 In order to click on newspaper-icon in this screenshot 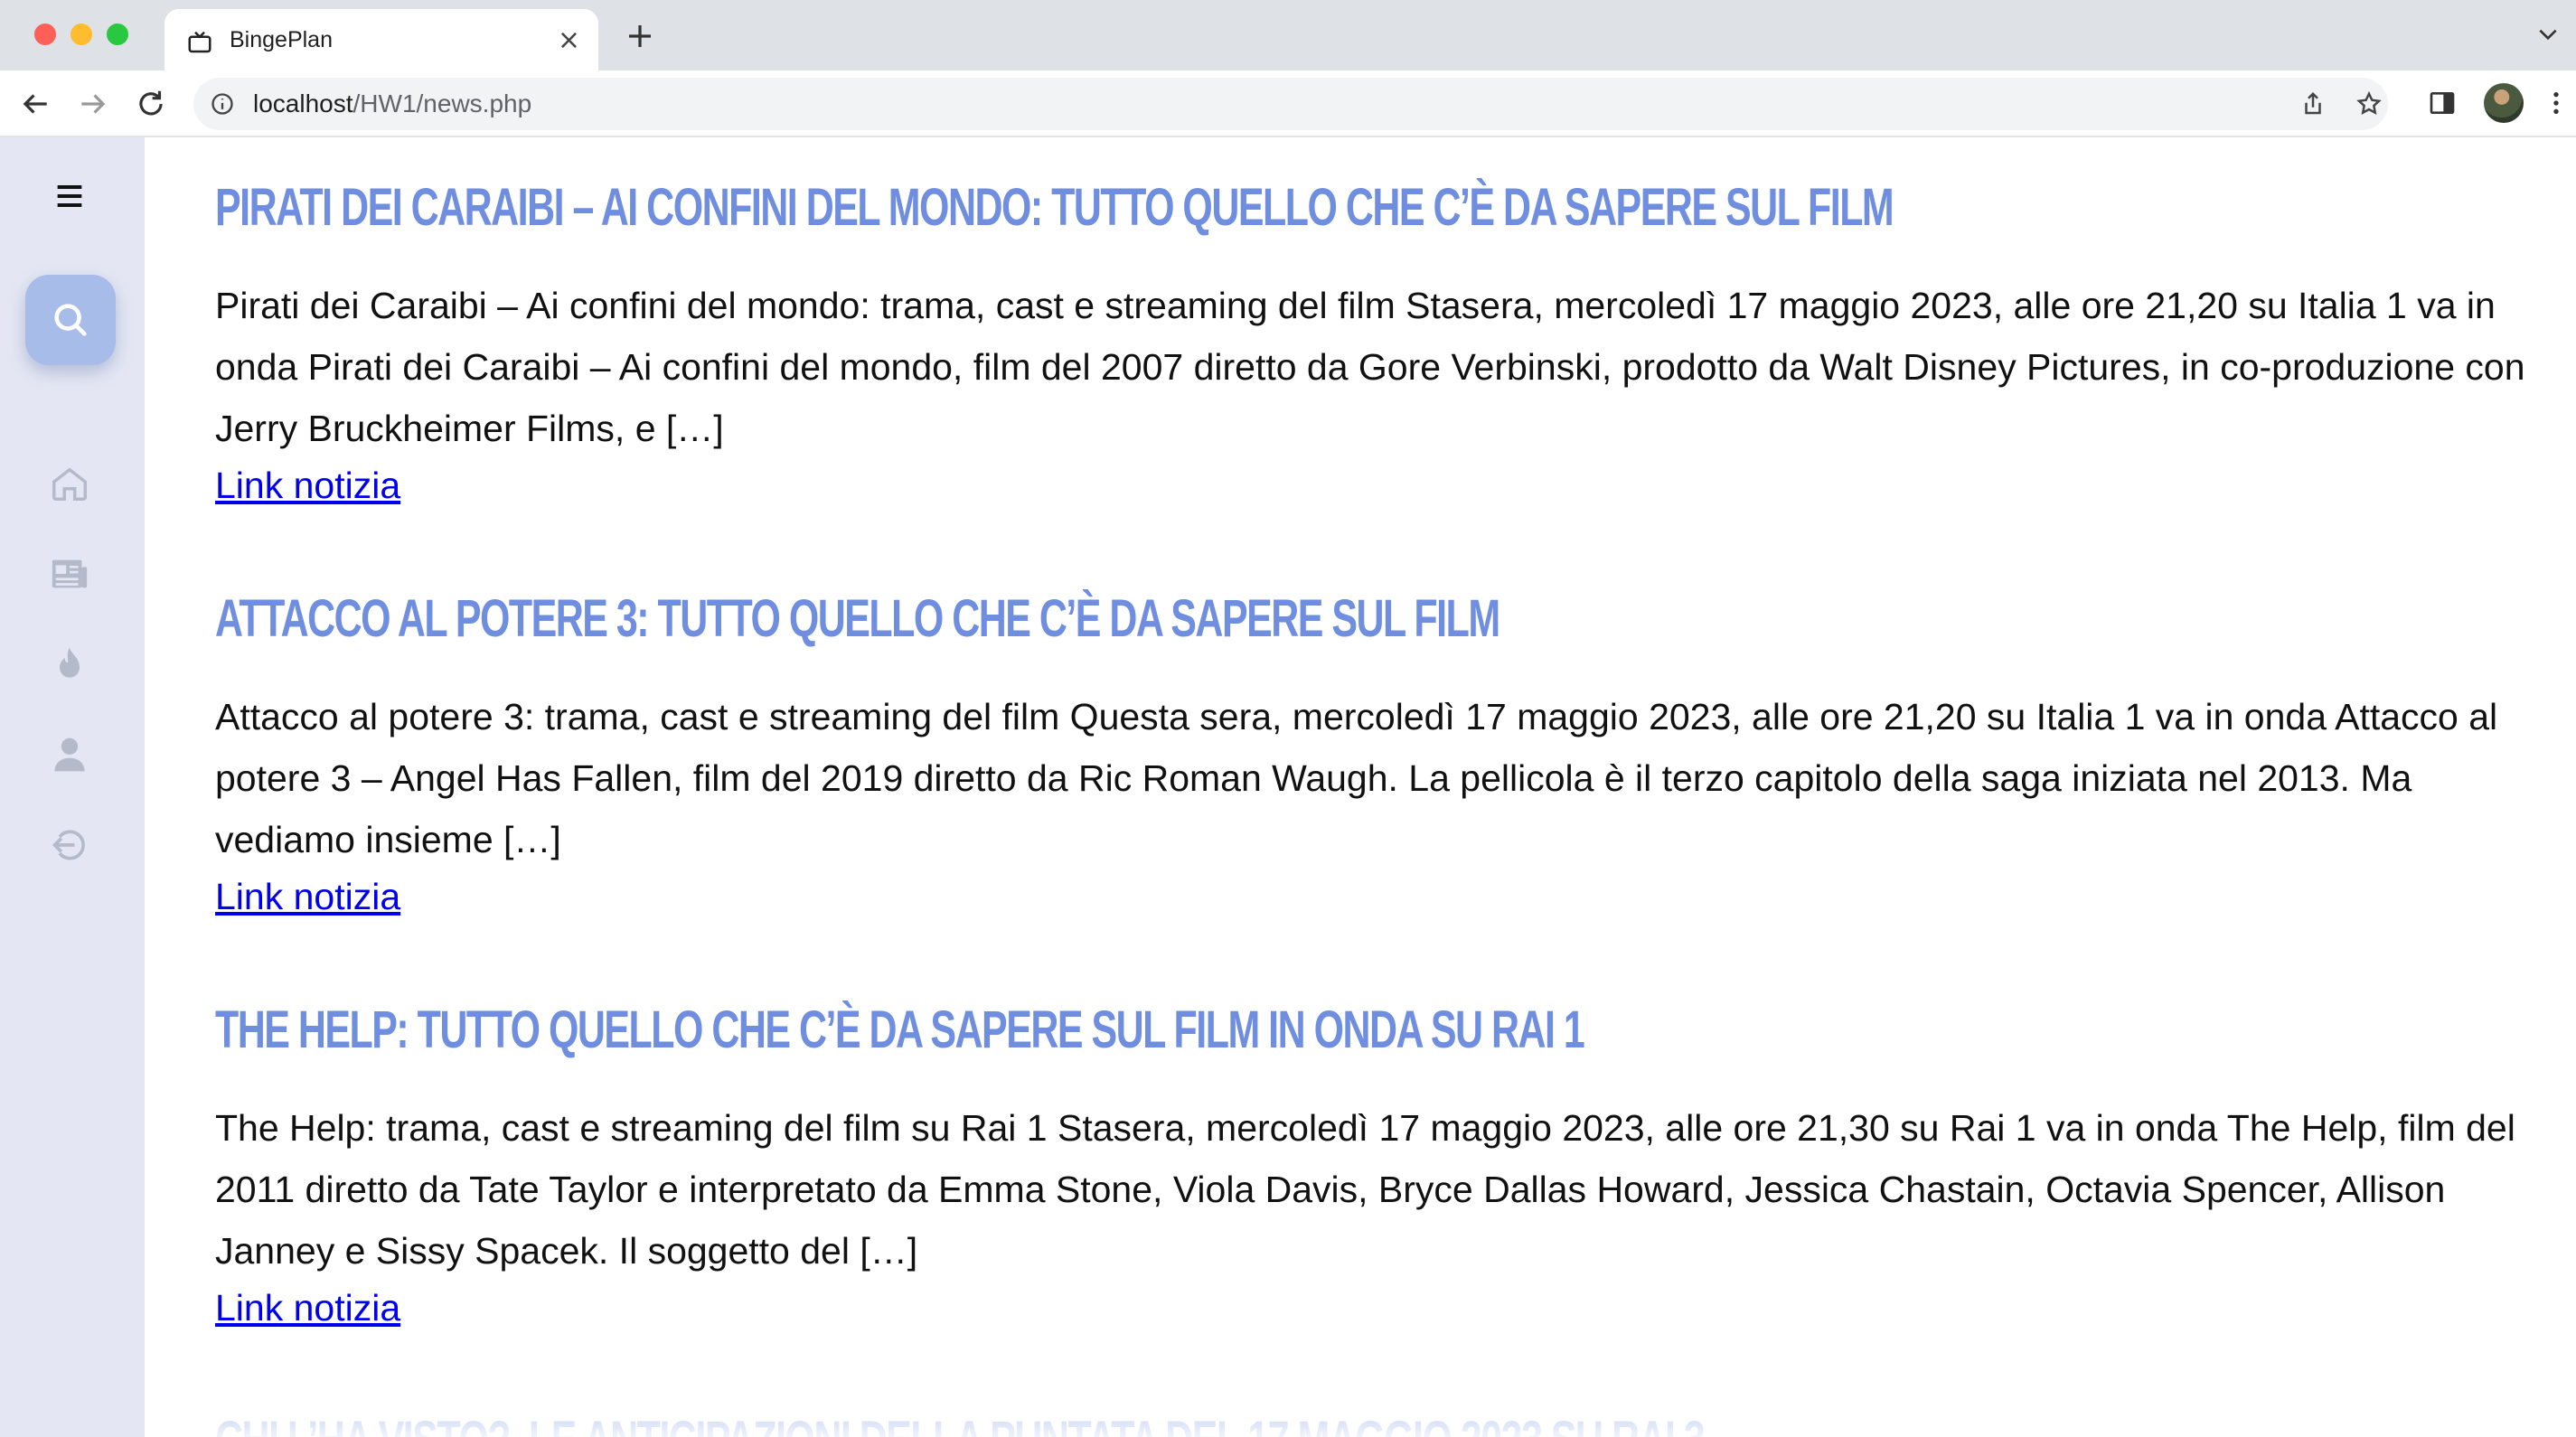, I will do `click(70, 573)`.